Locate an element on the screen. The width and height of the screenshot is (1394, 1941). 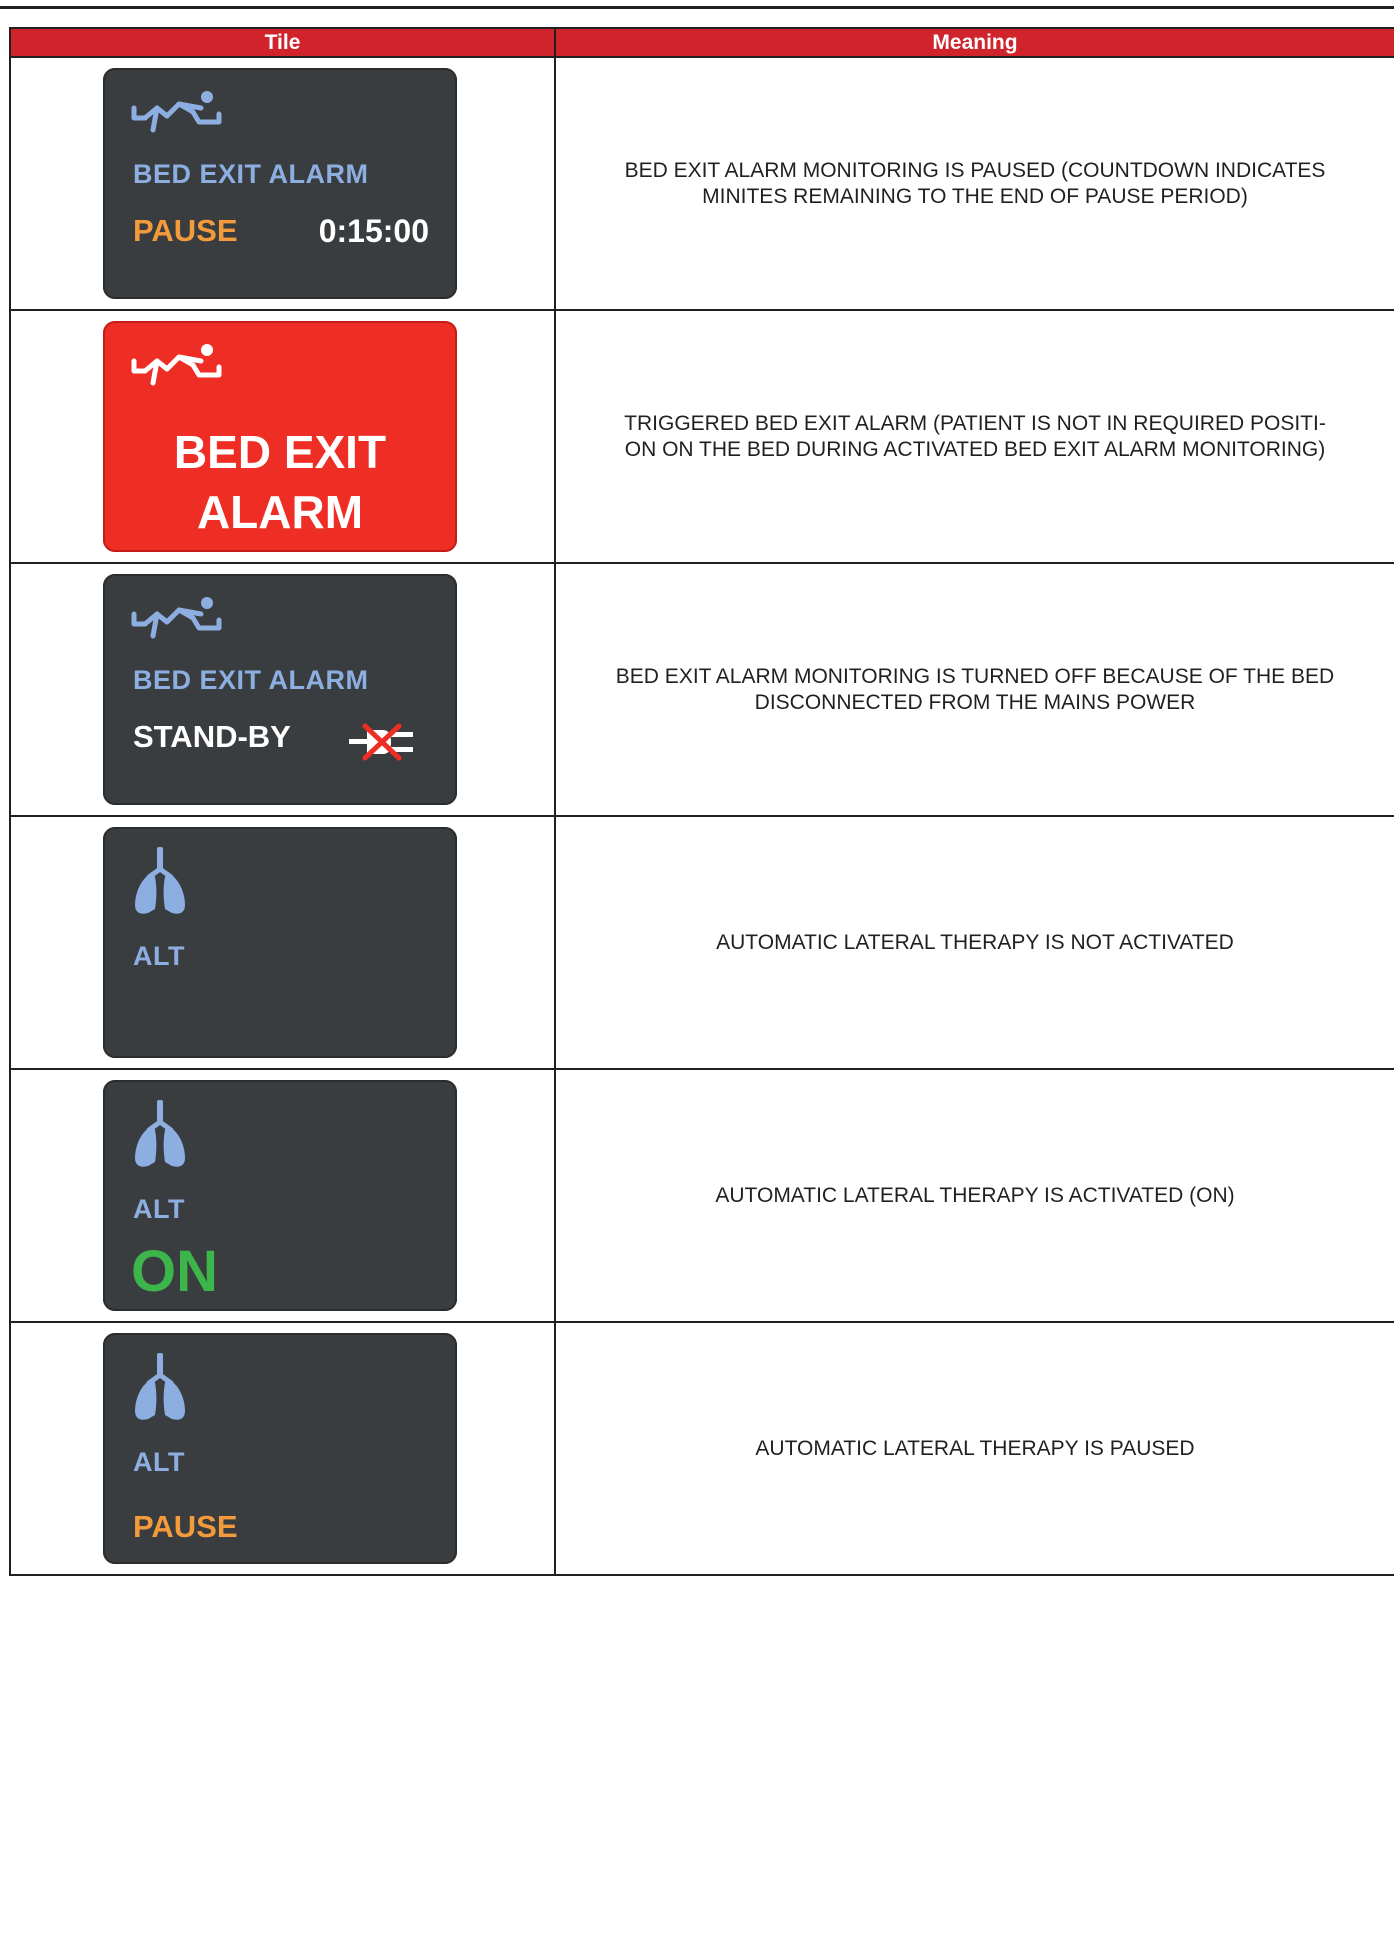
meaning-cell: AUTOMATIC LATERAL THERAPY IS PAUSED is located at coordinates (974, 1448).